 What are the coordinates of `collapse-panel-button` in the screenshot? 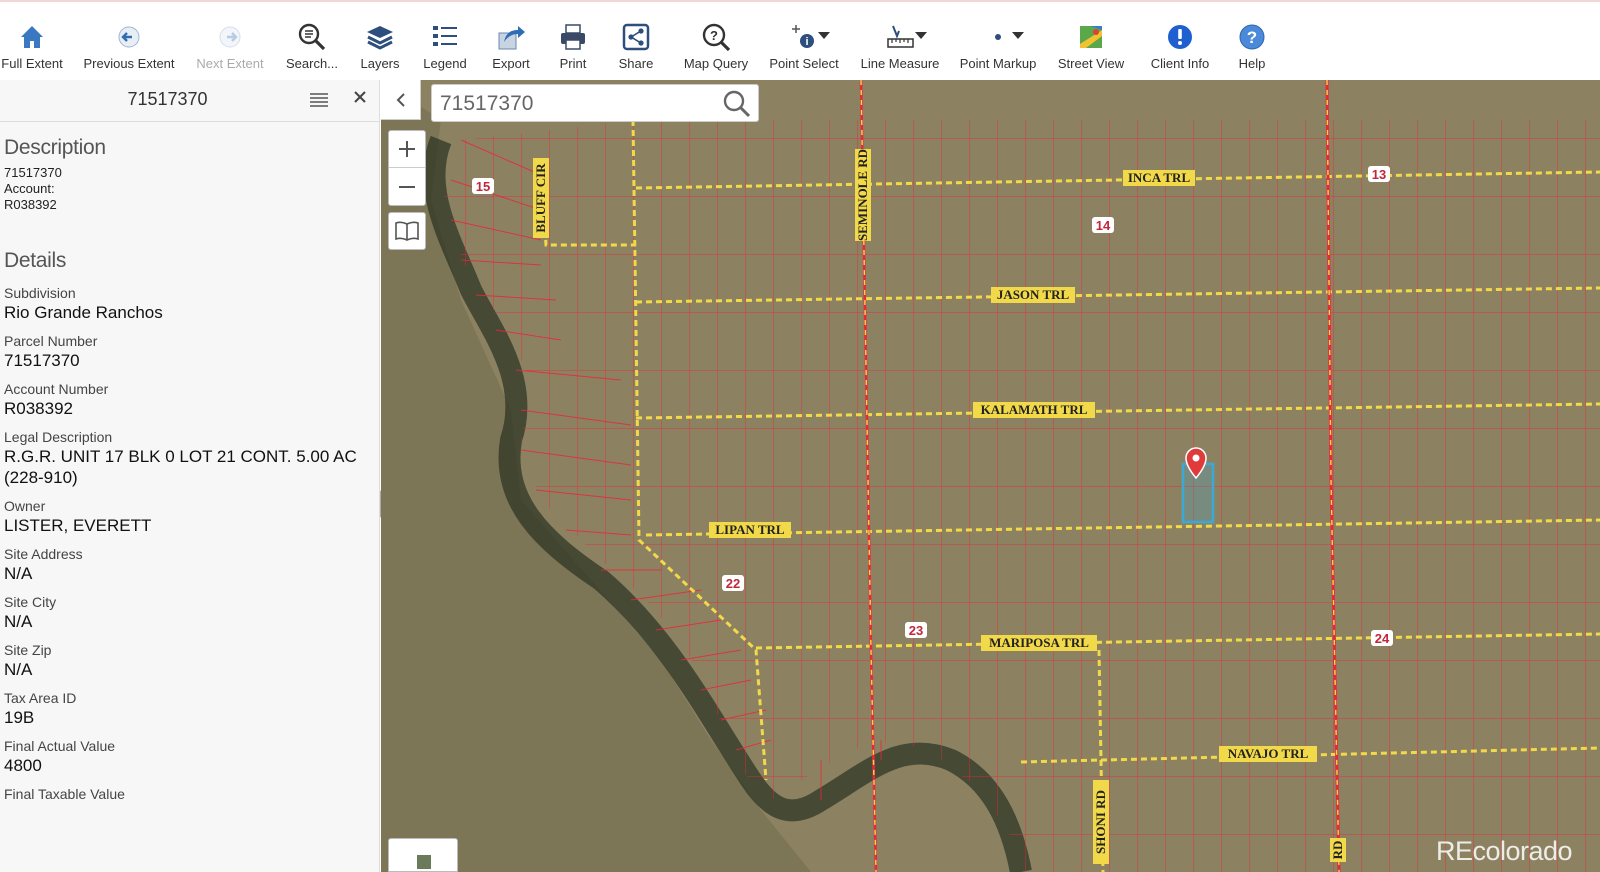 It's located at (401, 100).